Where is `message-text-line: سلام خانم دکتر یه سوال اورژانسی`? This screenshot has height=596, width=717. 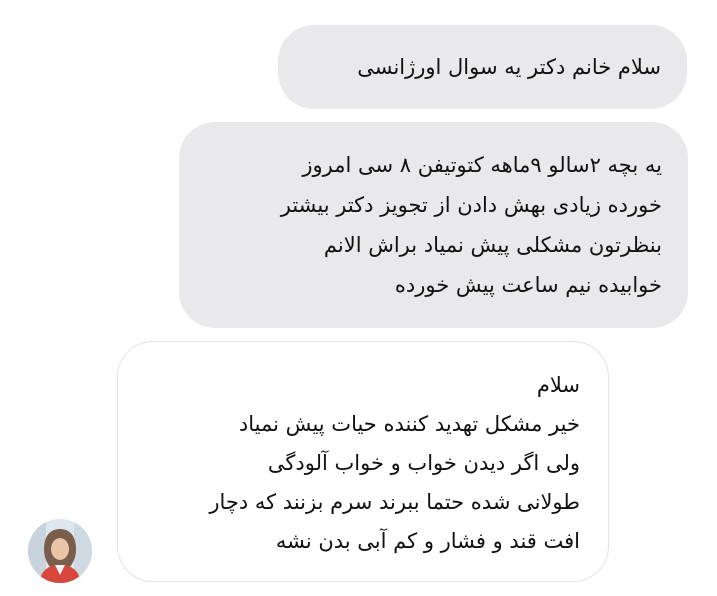 message-text-line: سلام خانم دکتر یه سوال اورژانسی is located at coordinates (509, 67).